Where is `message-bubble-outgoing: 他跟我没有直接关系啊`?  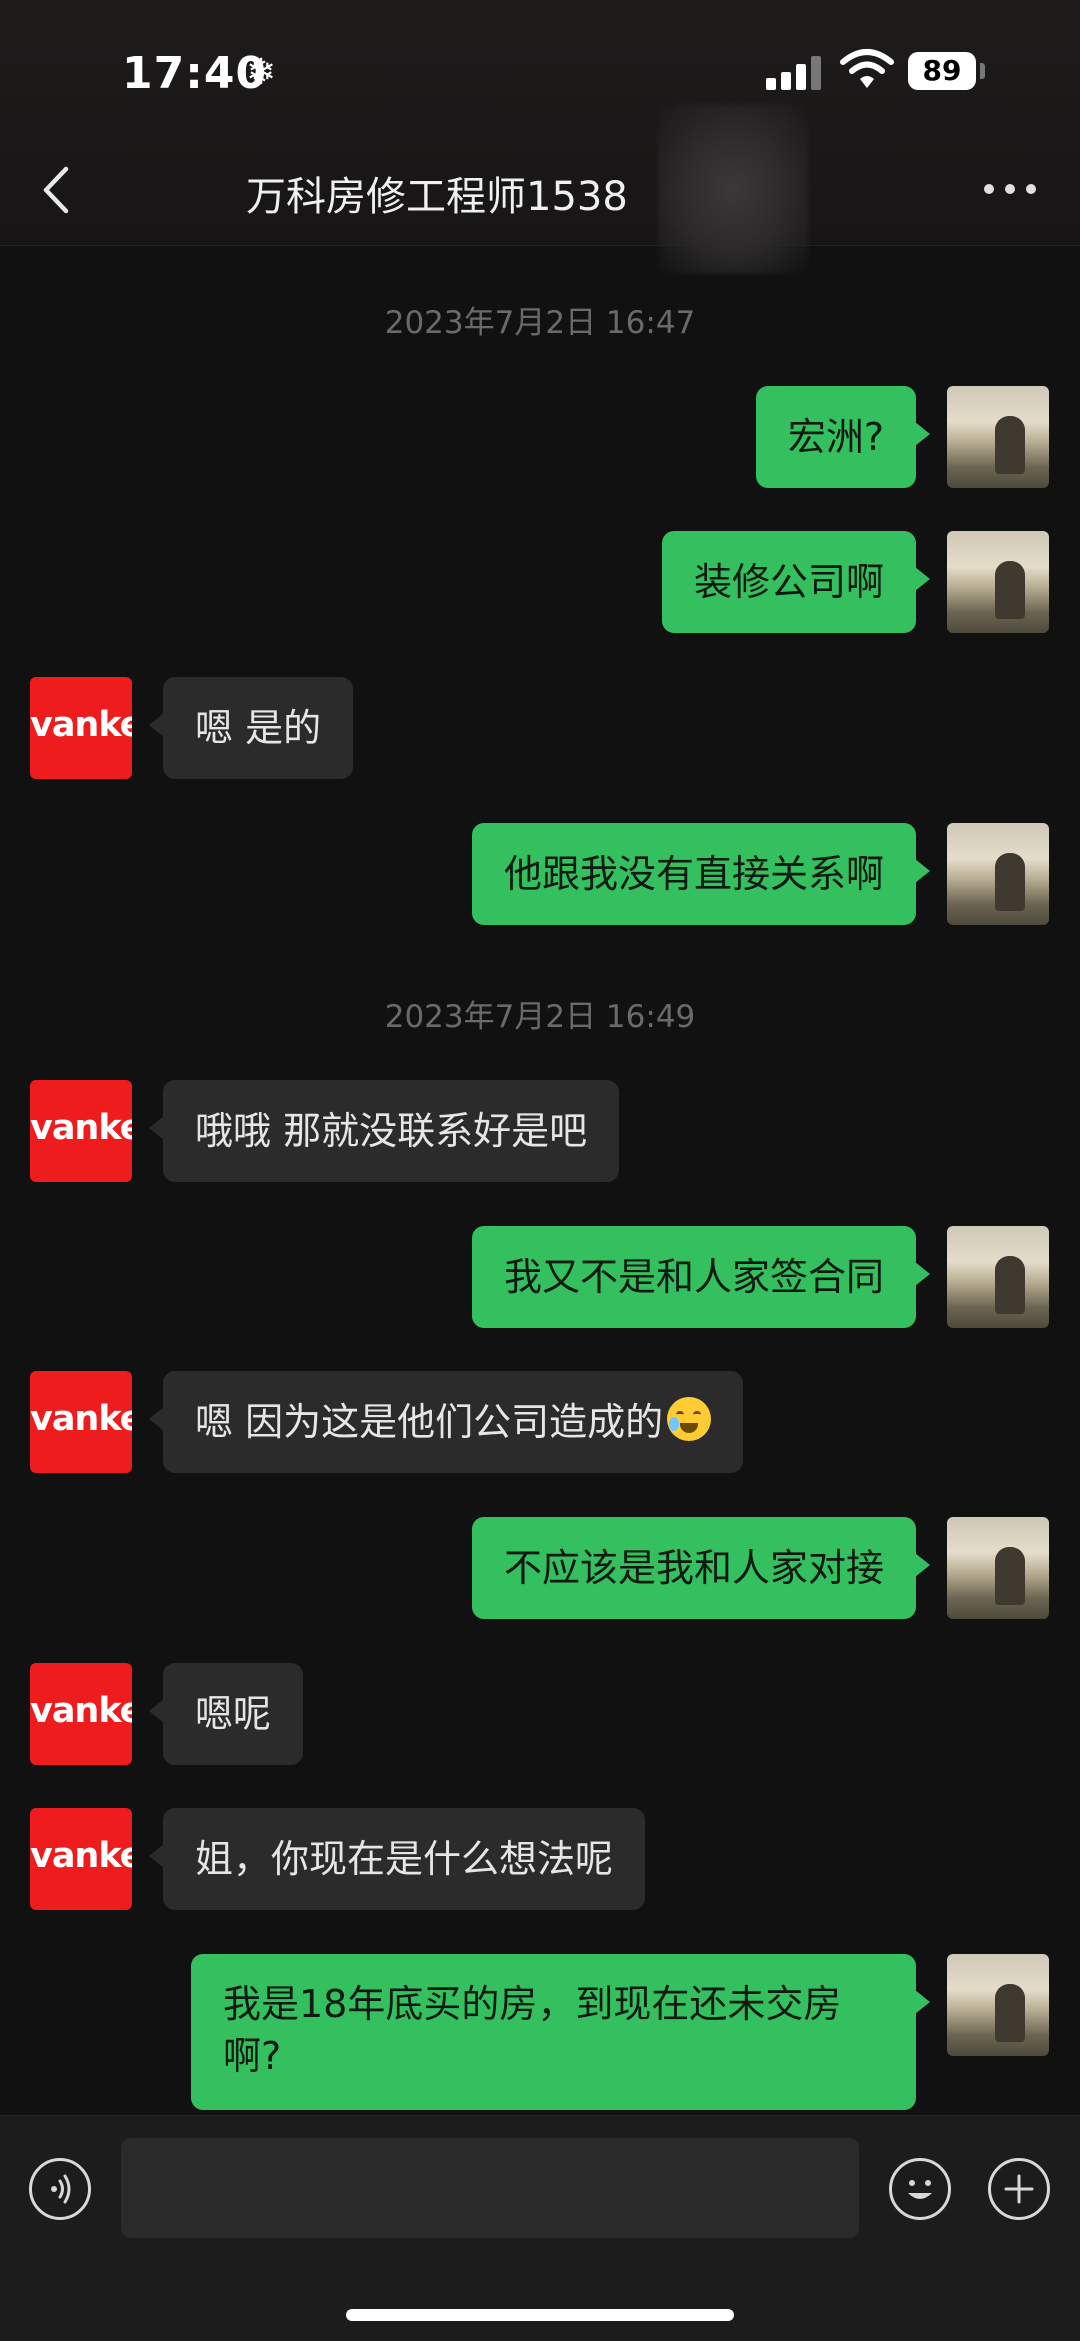 message-bubble-outgoing: 他跟我没有直接关系啊 is located at coordinates (701, 874).